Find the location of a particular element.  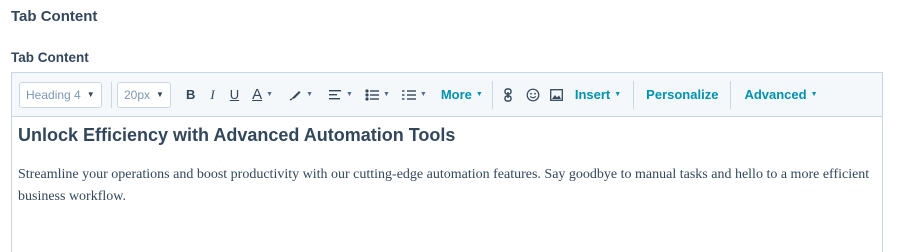

emoji-icon is located at coordinates (533, 95).